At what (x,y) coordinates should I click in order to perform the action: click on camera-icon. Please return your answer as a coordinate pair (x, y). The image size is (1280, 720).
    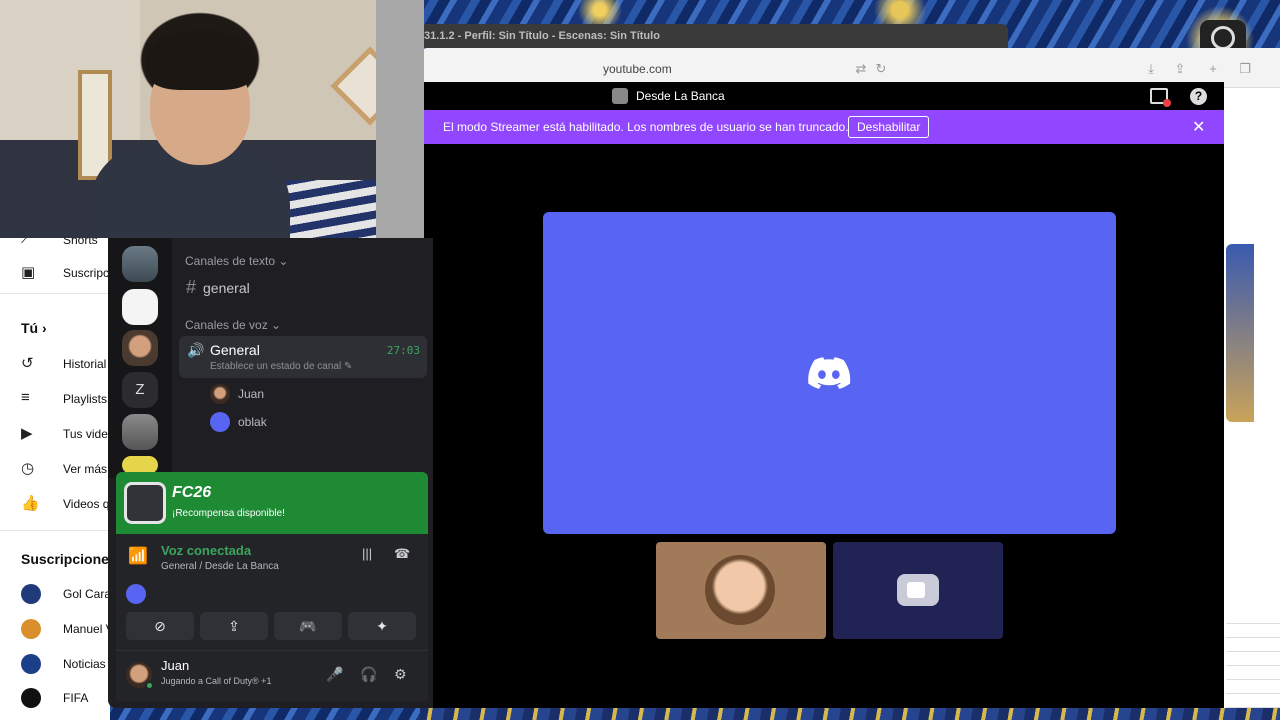
    Looking at the image, I should click on (918, 590).